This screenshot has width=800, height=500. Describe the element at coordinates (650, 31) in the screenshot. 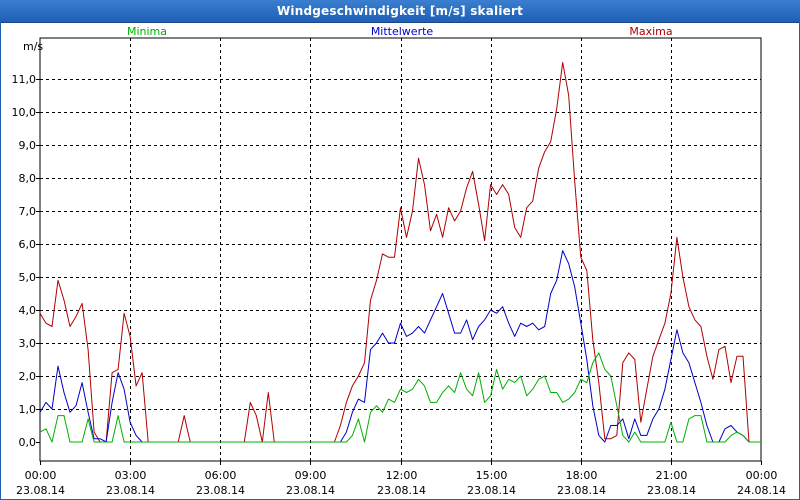

I see `legend-maxima: Maxima` at that location.